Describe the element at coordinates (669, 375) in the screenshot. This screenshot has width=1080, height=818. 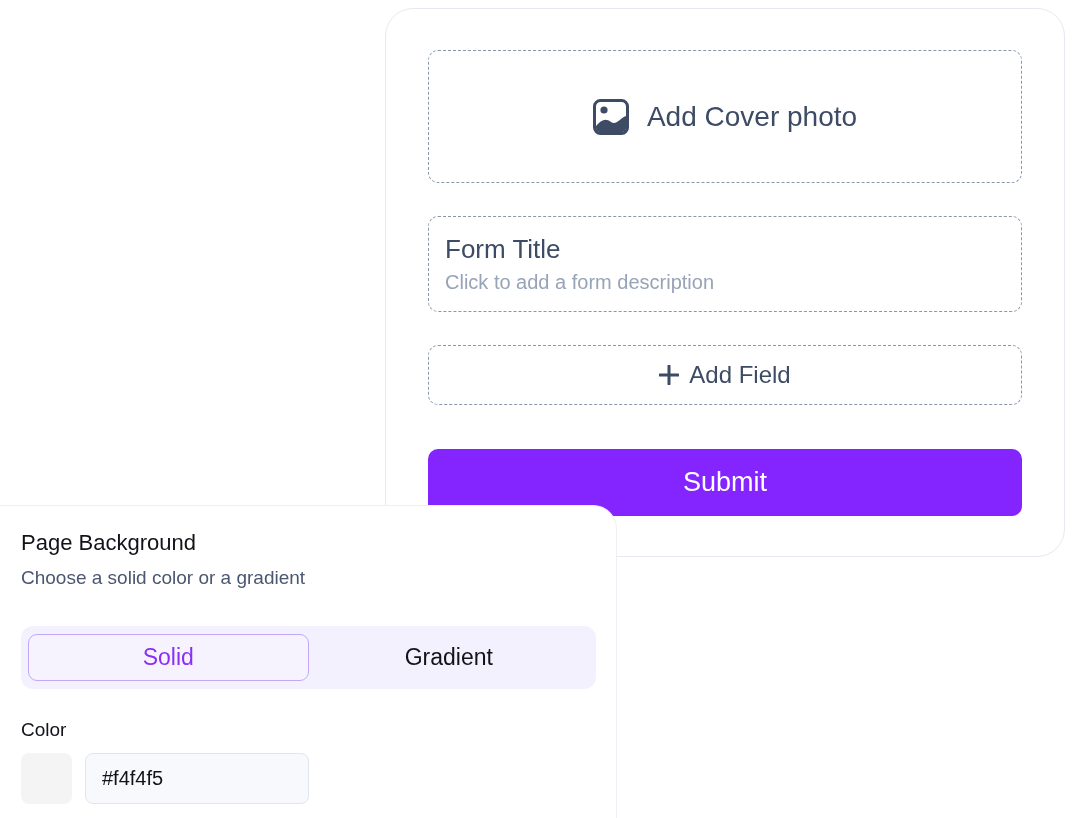
I see `plus-icon` at that location.